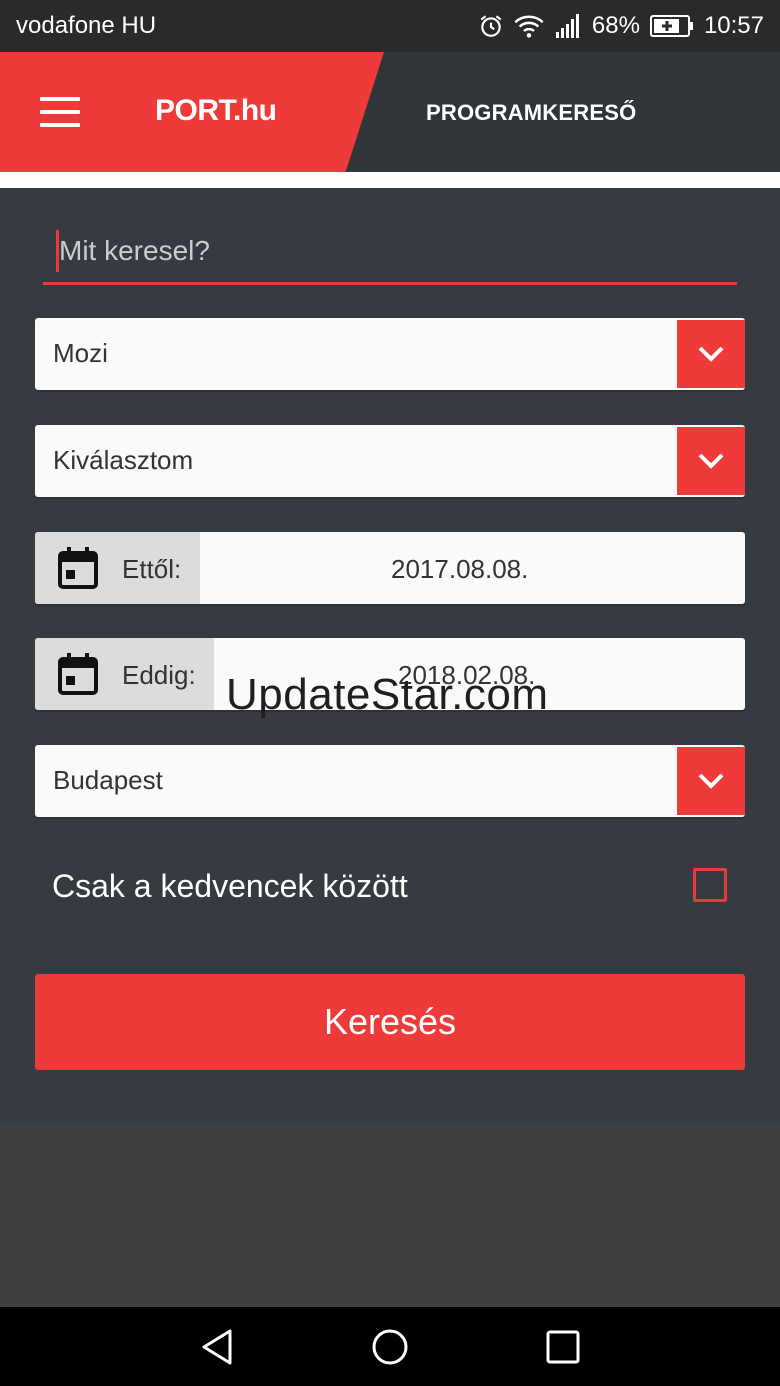 This screenshot has width=780, height=1386. Describe the element at coordinates (390, 461) in the screenshot. I see `subcategory-select: Kiválasztom` at that location.